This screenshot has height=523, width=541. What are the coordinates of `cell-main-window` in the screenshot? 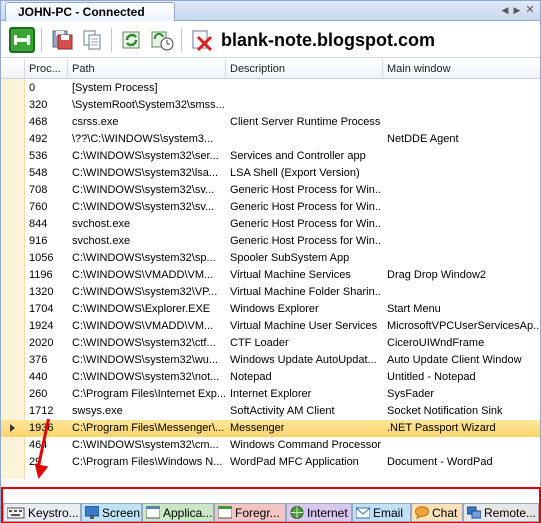 It's located at (461, 241).